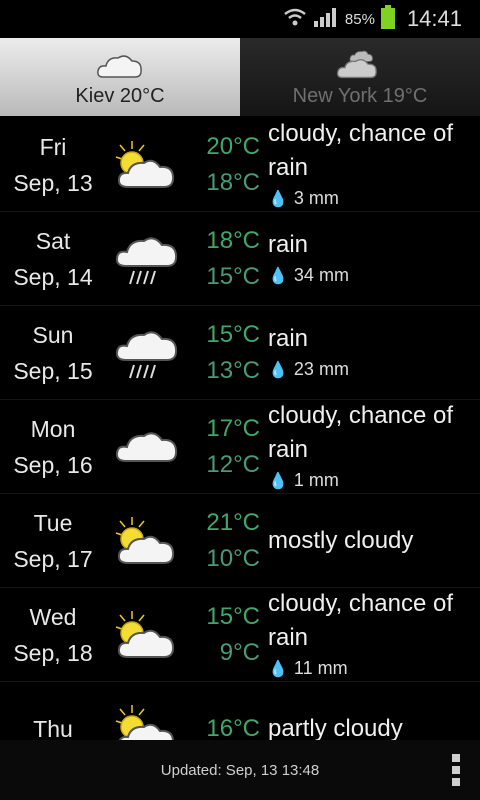 This screenshot has height=800, width=480. I want to click on day-name: Fri, so click(53, 146).